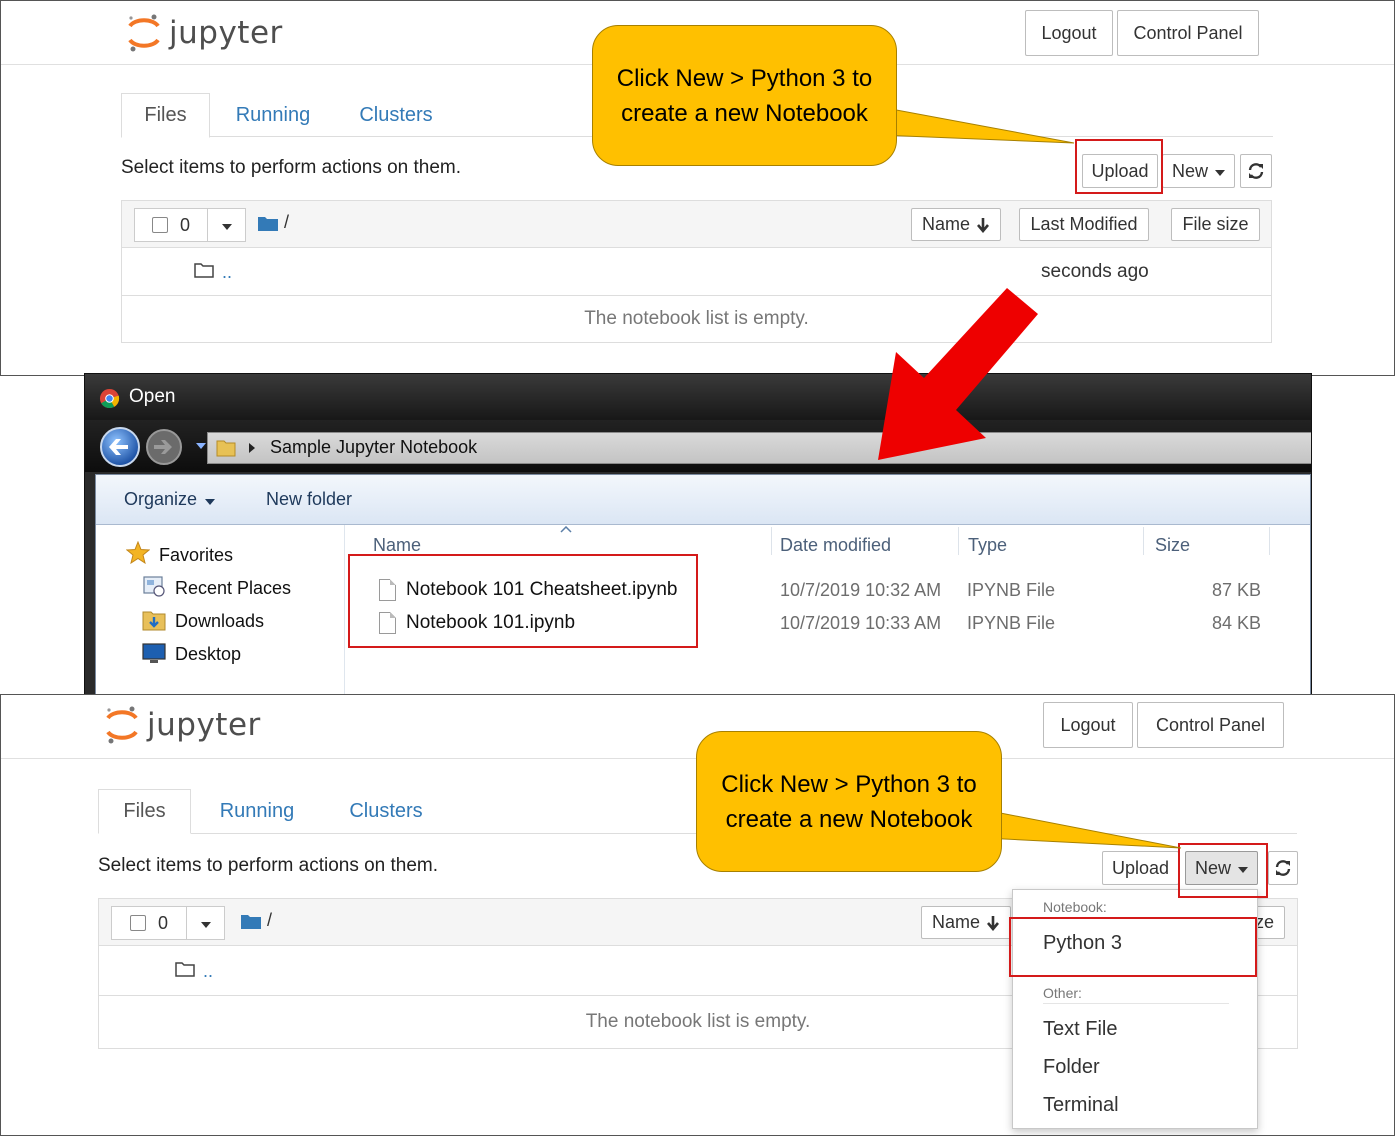 The width and height of the screenshot is (1395, 1136). What do you see at coordinates (138, 552) in the screenshot?
I see `star-icon` at bounding box center [138, 552].